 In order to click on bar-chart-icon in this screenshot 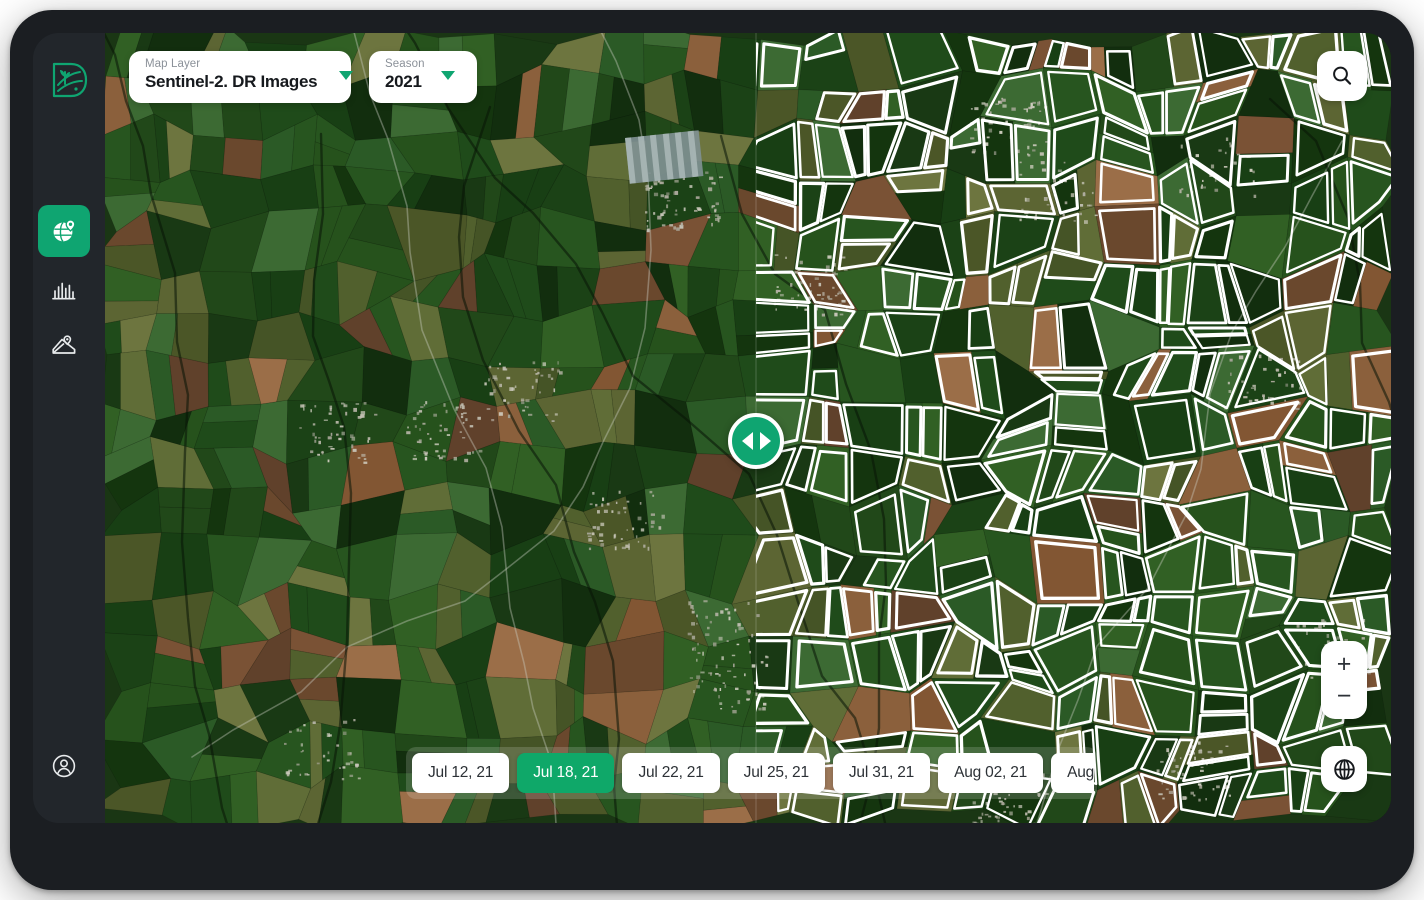, I will do `click(64, 291)`.